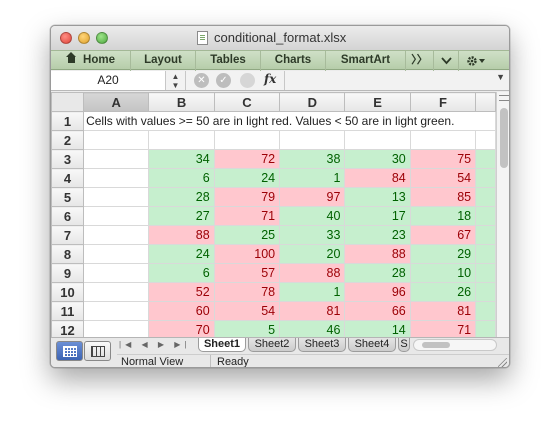 The height and width of the screenshot is (439, 559). What do you see at coordinates (322, 345) in the screenshot?
I see `sheet-tab-3: Sheet3` at bounding box center [322, 345].